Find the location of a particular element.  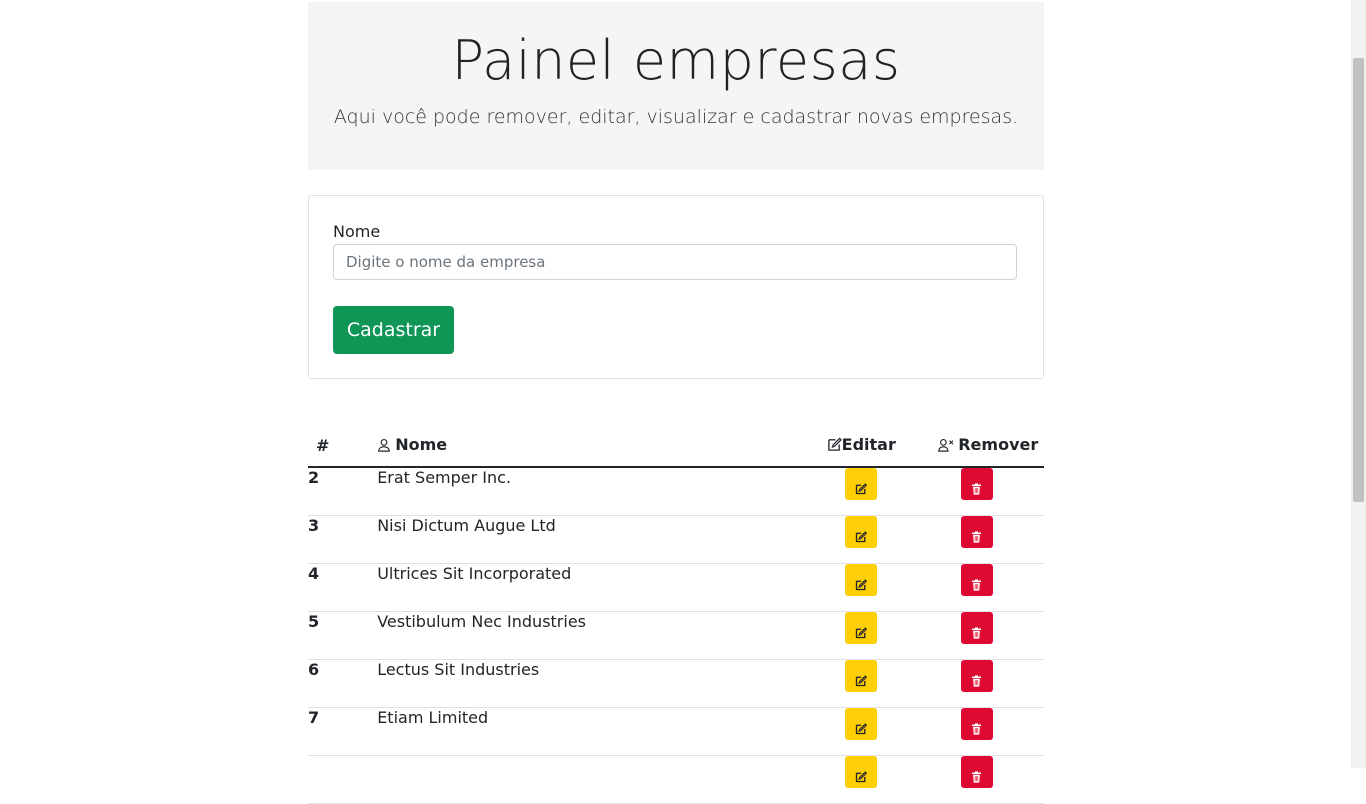

header-remove: Remover is located at coordinates (988, 446).